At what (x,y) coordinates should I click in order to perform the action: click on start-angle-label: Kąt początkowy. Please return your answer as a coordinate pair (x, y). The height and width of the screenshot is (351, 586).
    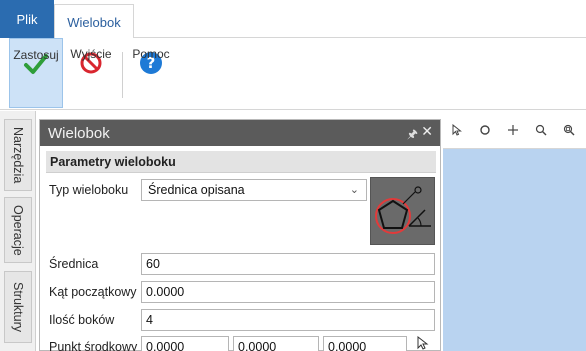
    Looking at the image, I should click on (93, 292).